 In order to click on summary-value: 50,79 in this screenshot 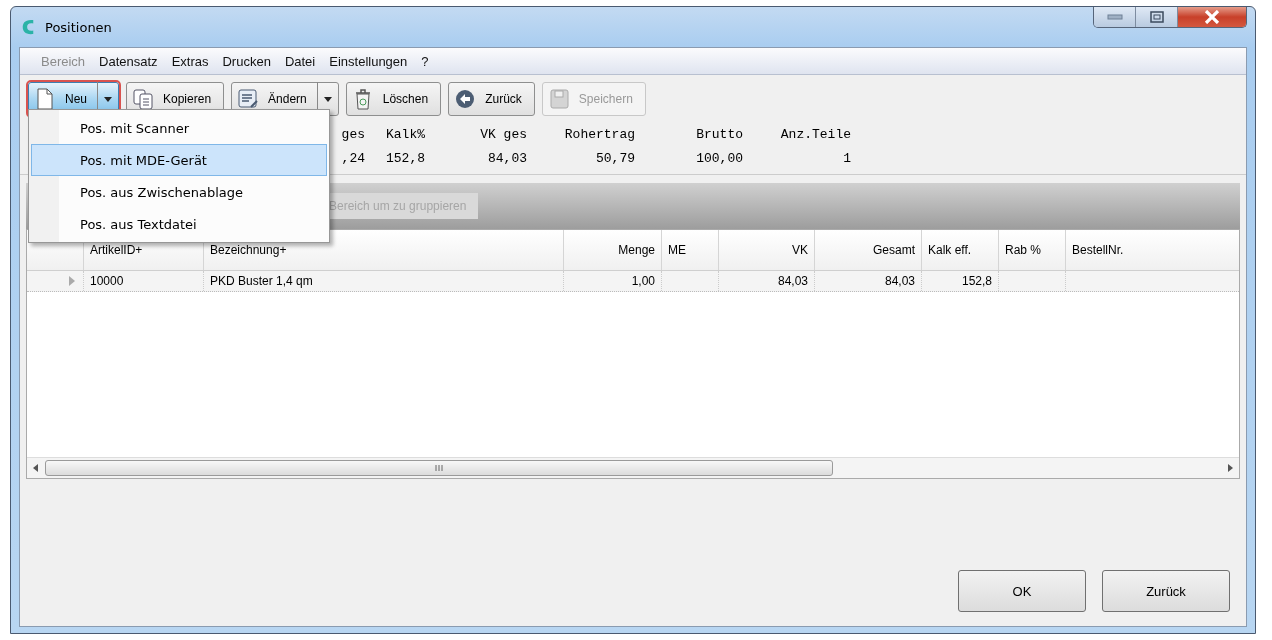, I will do `click(615, 158)`.